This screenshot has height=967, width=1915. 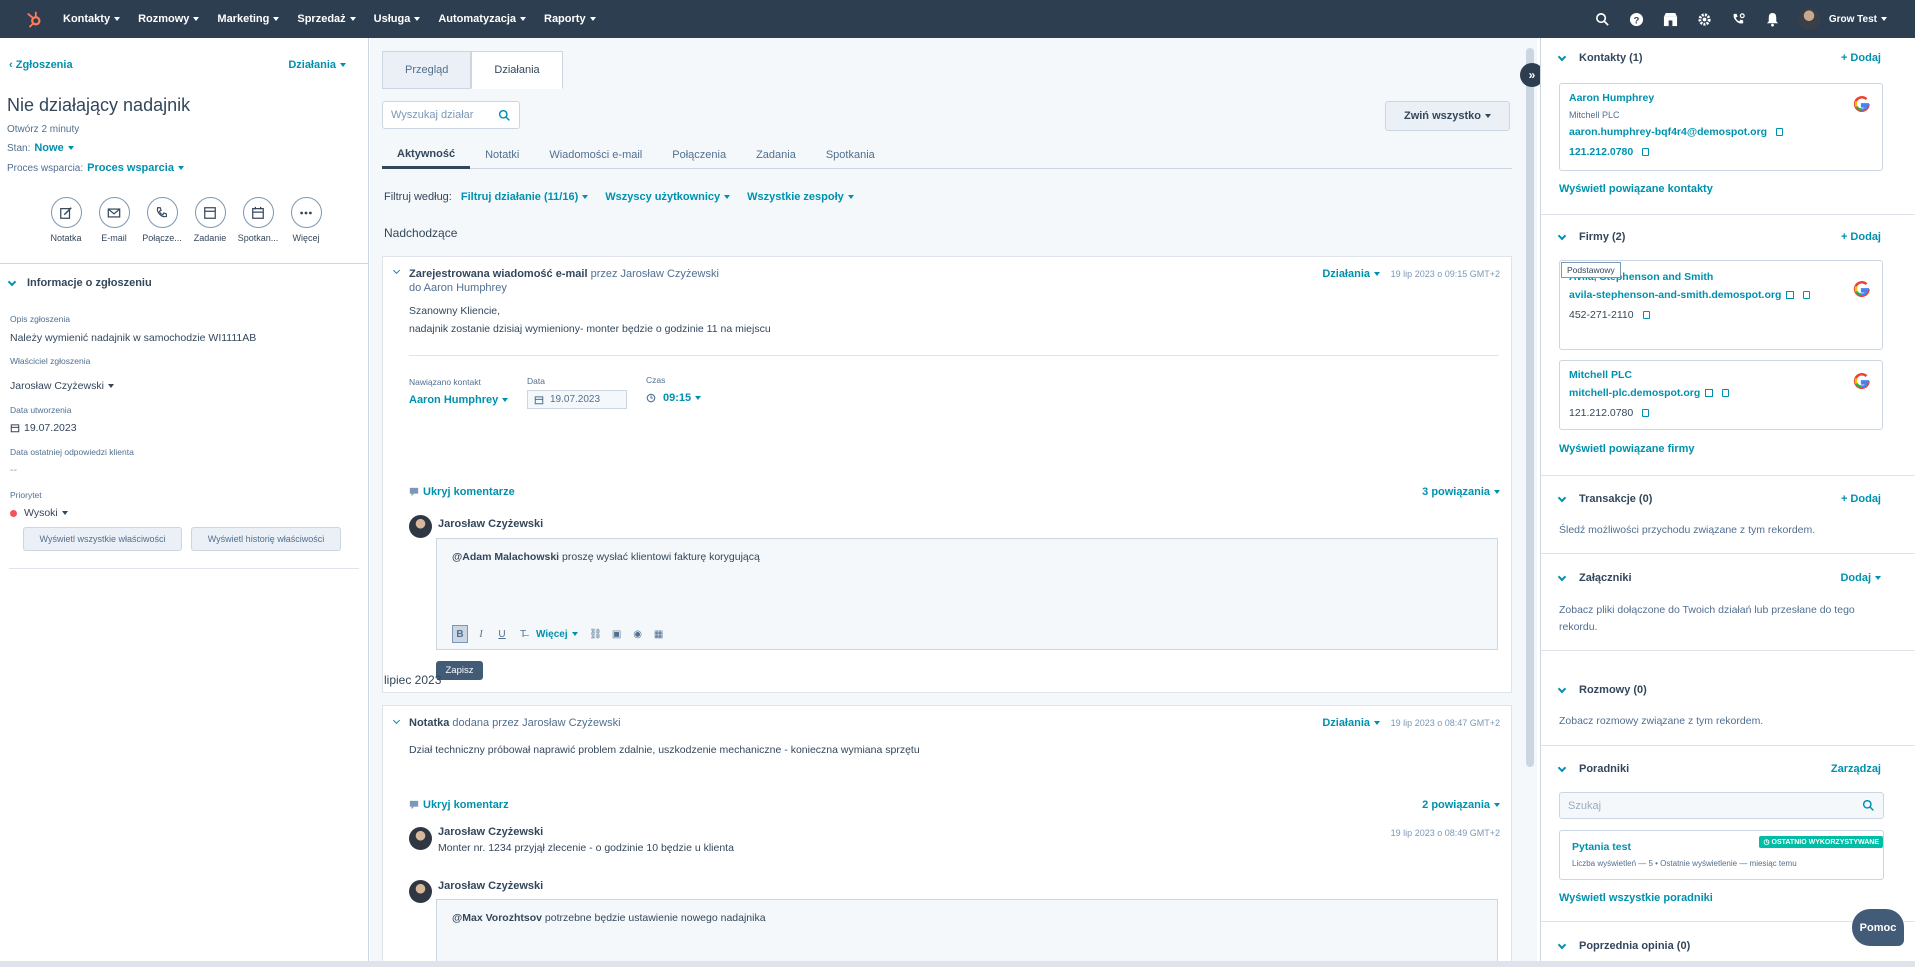 What do you see at coordinates (427, 70) in the screenshot?
I see `tab-overview: Przegląd` at bounding box center [427, 70].